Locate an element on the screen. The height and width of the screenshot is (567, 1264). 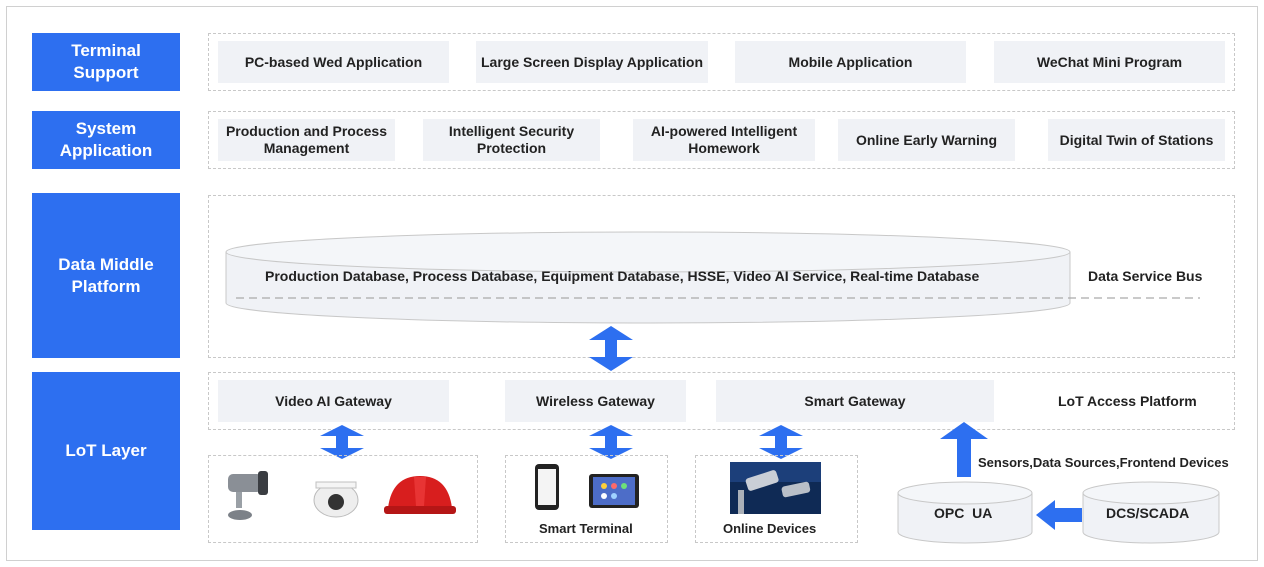
opc-ua-label: OPC UA is located at coordinates (963, 513).